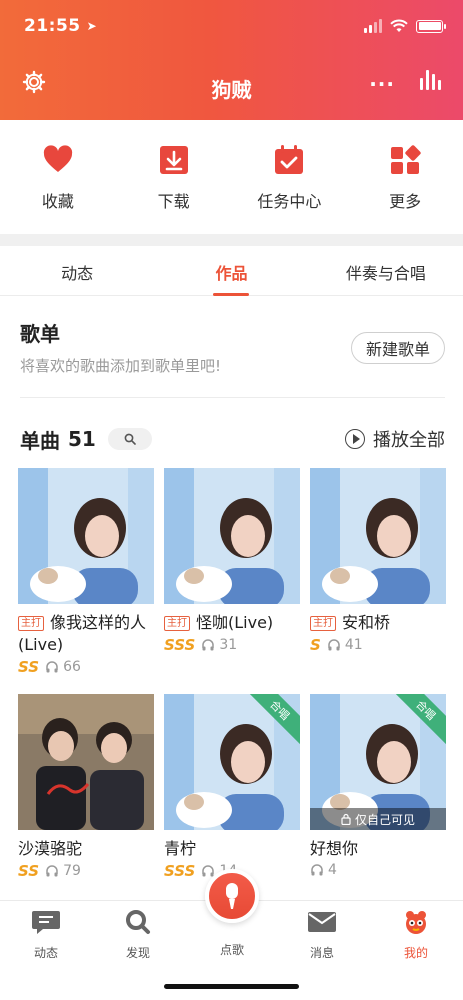 The image size is (463, 1000). I want to click on song-card: 合唱 仅自己可见 好想你 4, so click(378, 786).